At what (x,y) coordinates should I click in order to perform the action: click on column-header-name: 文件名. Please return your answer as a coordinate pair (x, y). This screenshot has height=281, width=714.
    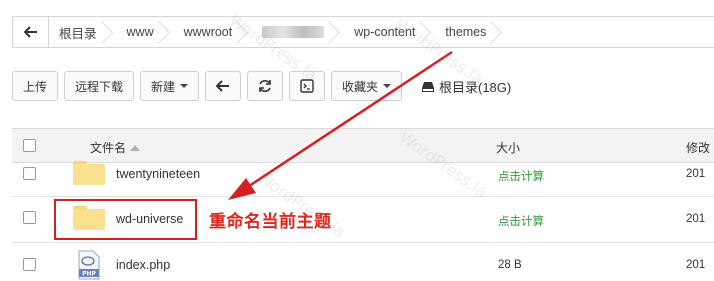
    Looking at the image, I should click on (115, 147).